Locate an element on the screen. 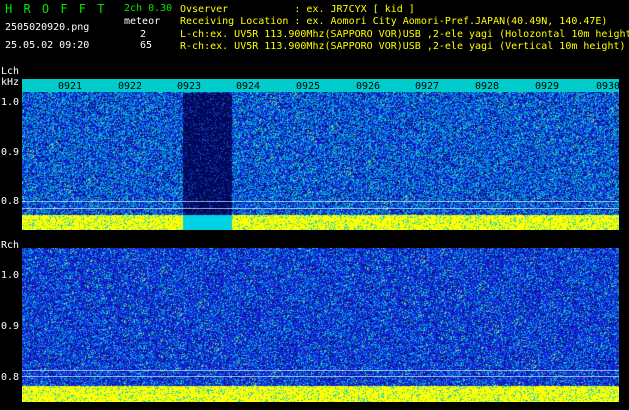 The height and width of the screenshot is (410, 629). tick-0925: 0925 is located at coordinates (308, 86).